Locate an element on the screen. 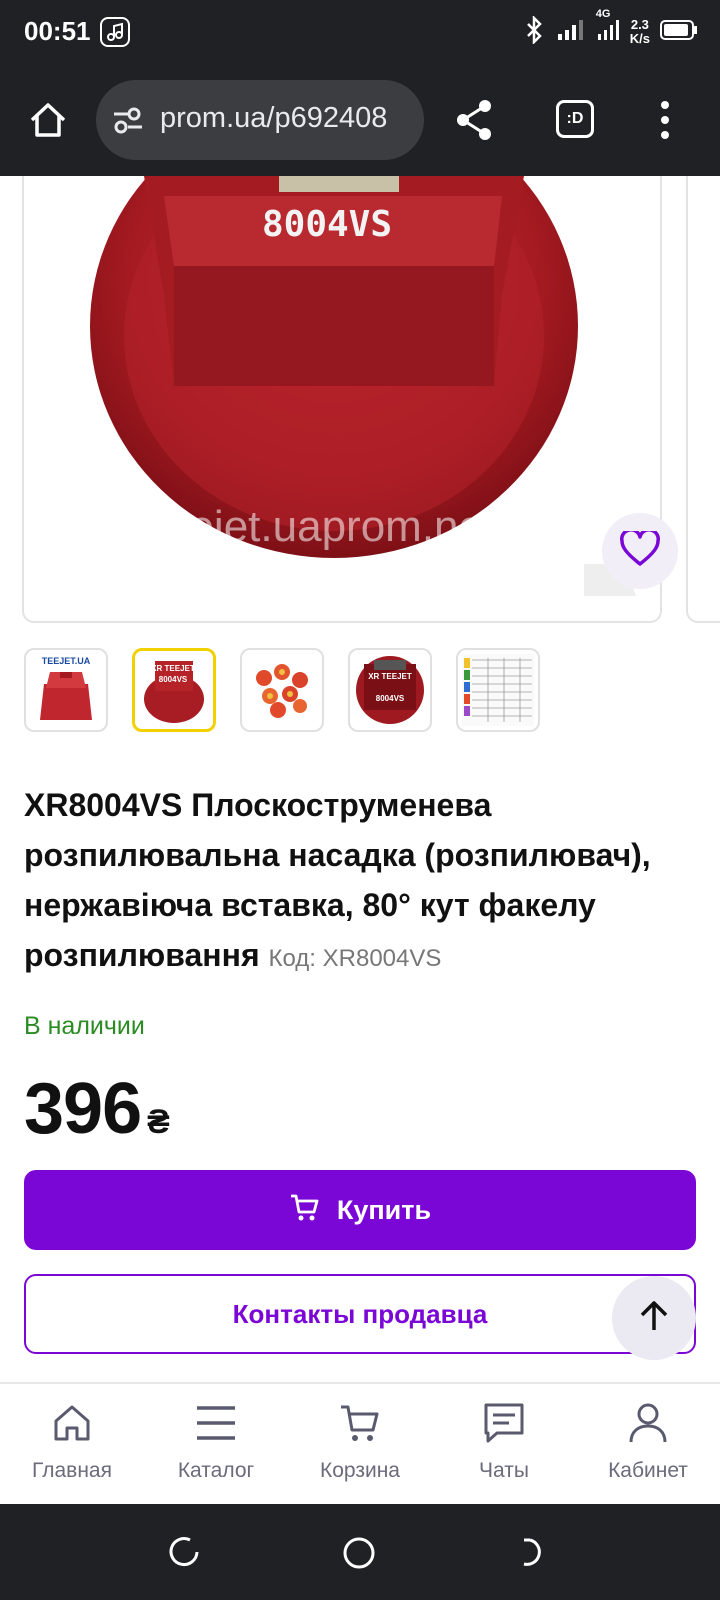 The image size is (720, 1600). recents-icon is located at coordinates (184, 1554).